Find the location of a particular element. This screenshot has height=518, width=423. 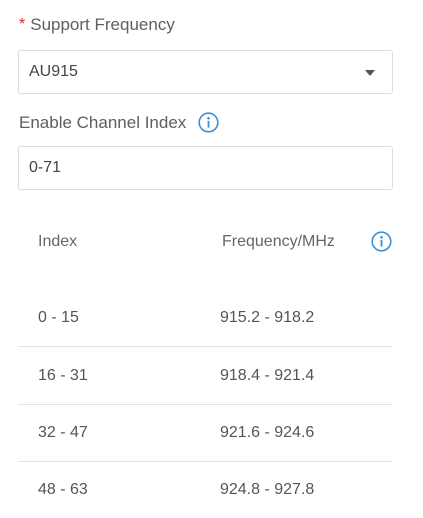

support-frequency-label-row: * Support Frequency is located at coordinates (97, 25).